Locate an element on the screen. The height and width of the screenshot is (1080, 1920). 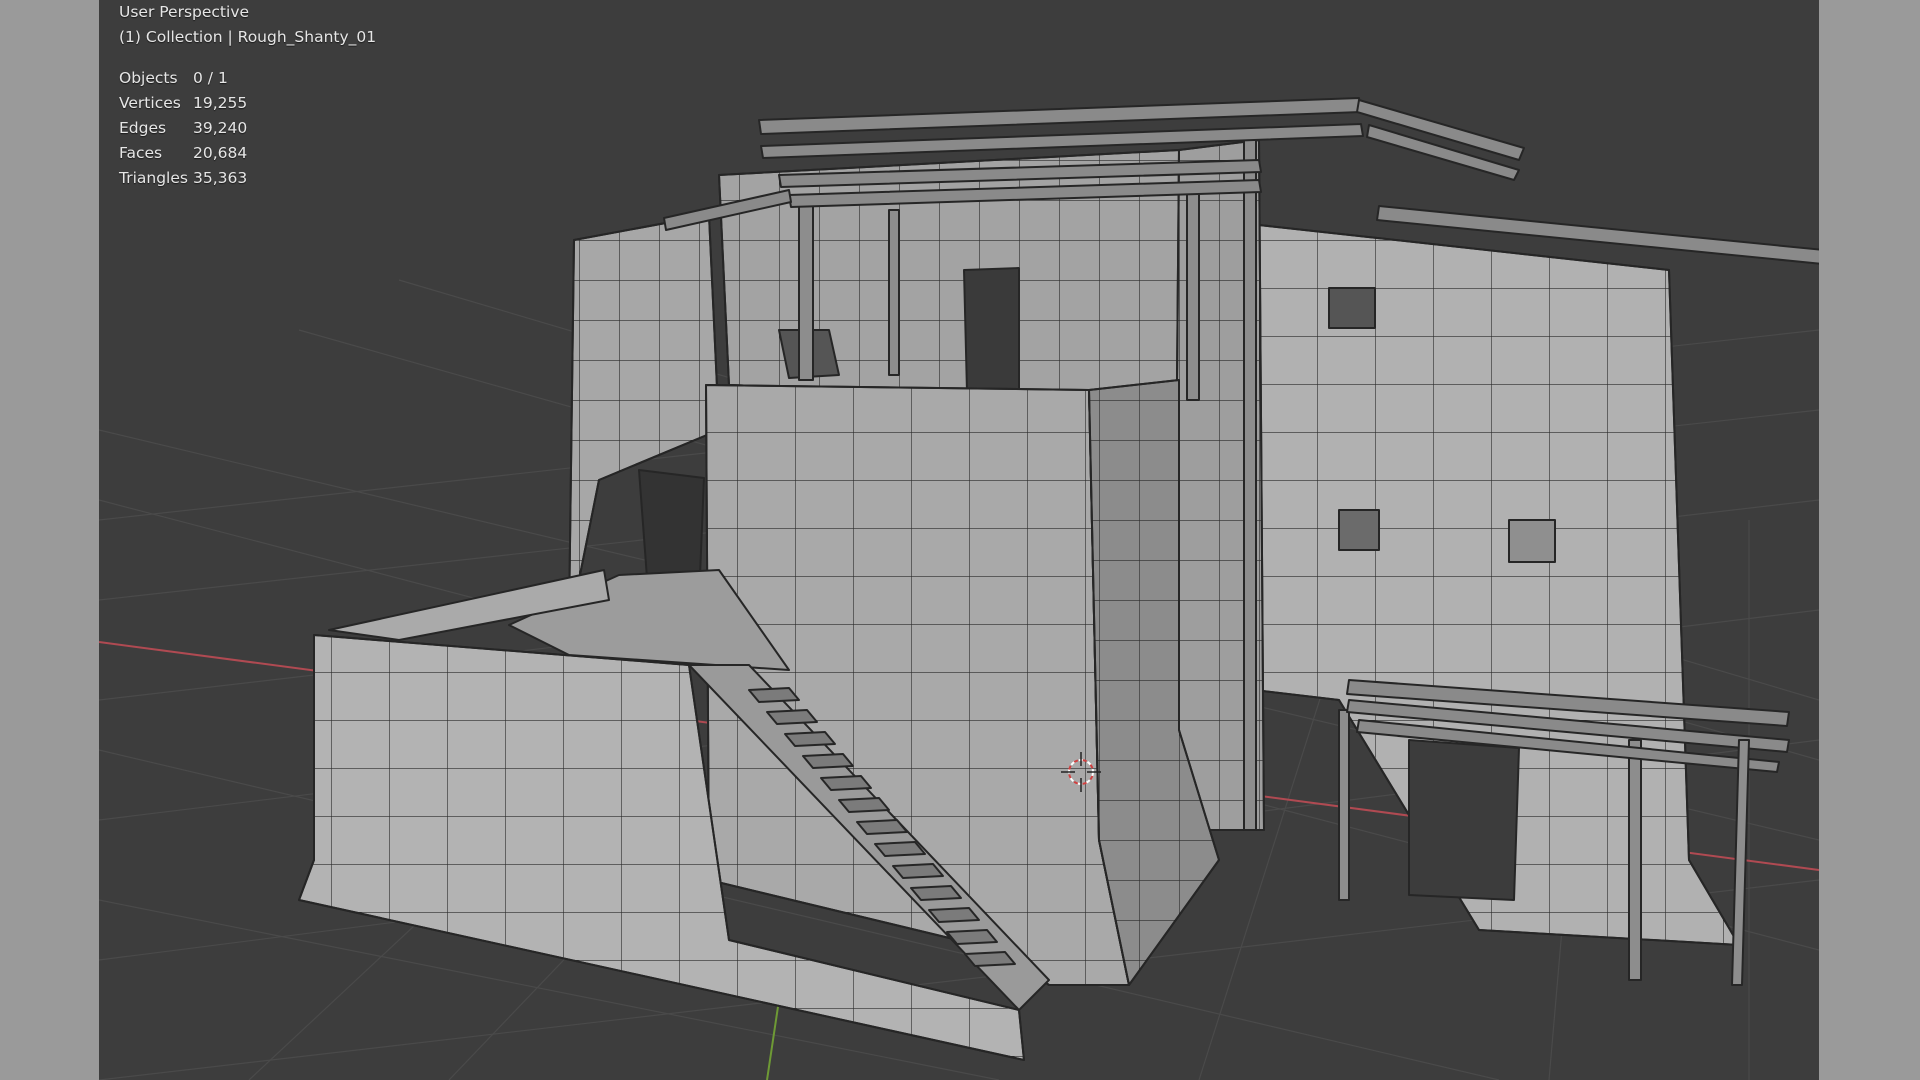
right-letterbox is located at coordinates (1869, 540).